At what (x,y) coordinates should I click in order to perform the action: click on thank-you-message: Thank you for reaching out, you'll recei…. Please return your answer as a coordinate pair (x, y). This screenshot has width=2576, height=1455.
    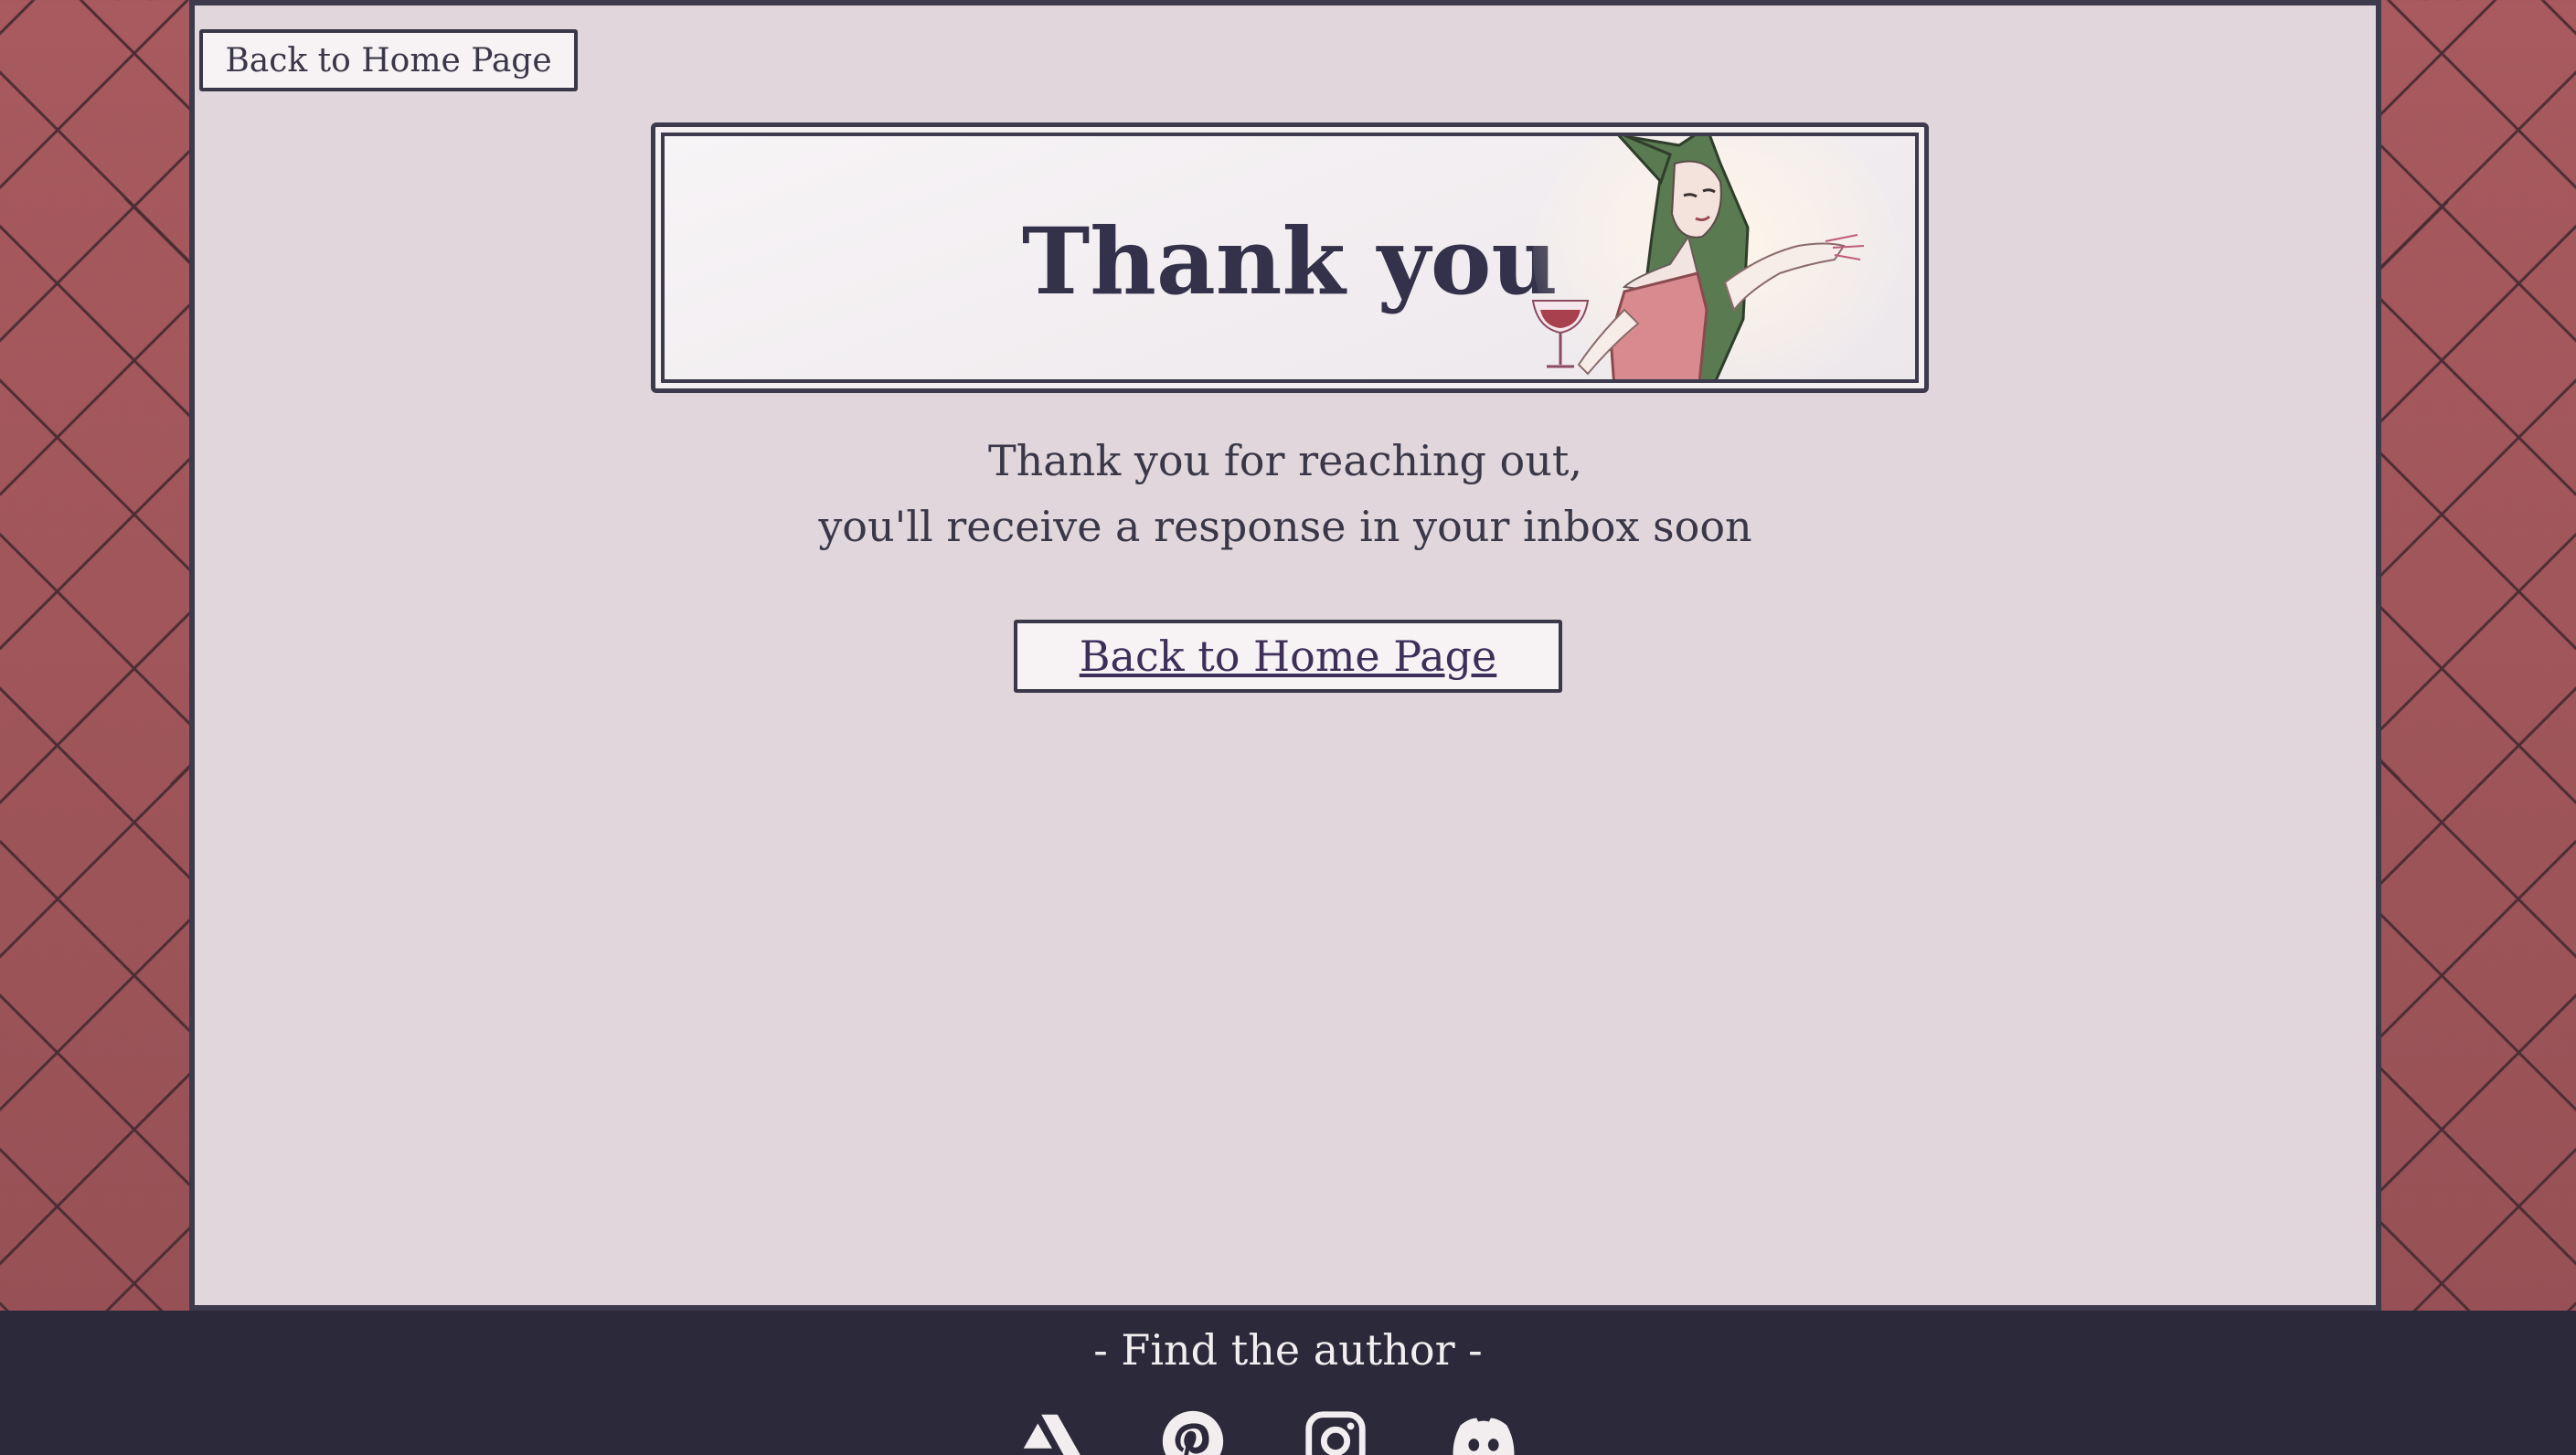
    Looking at the image, I should click on (1285, 494).